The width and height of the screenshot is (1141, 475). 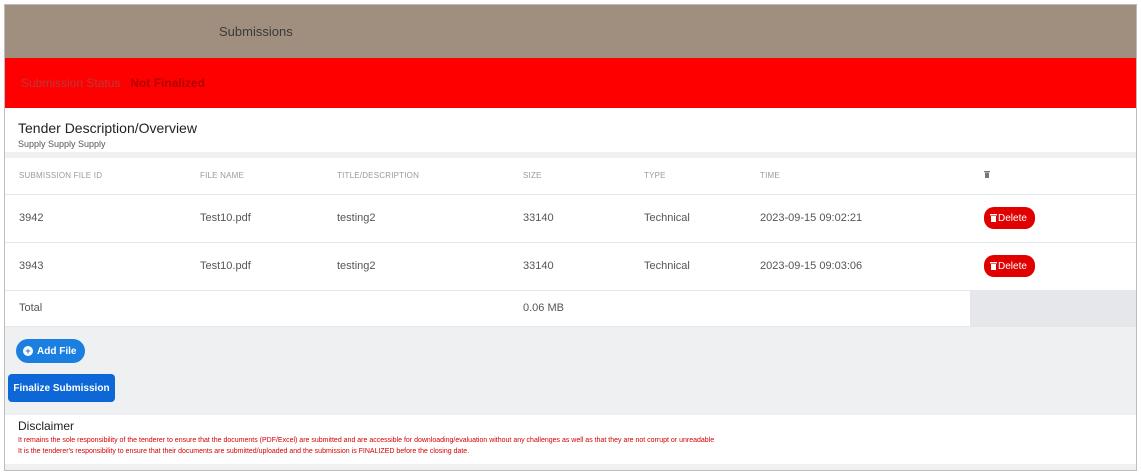 What do you see at coordinates (570, 31) in the screenshot?
I see `header-bar: Submissions` at bounding box center [570, 31].